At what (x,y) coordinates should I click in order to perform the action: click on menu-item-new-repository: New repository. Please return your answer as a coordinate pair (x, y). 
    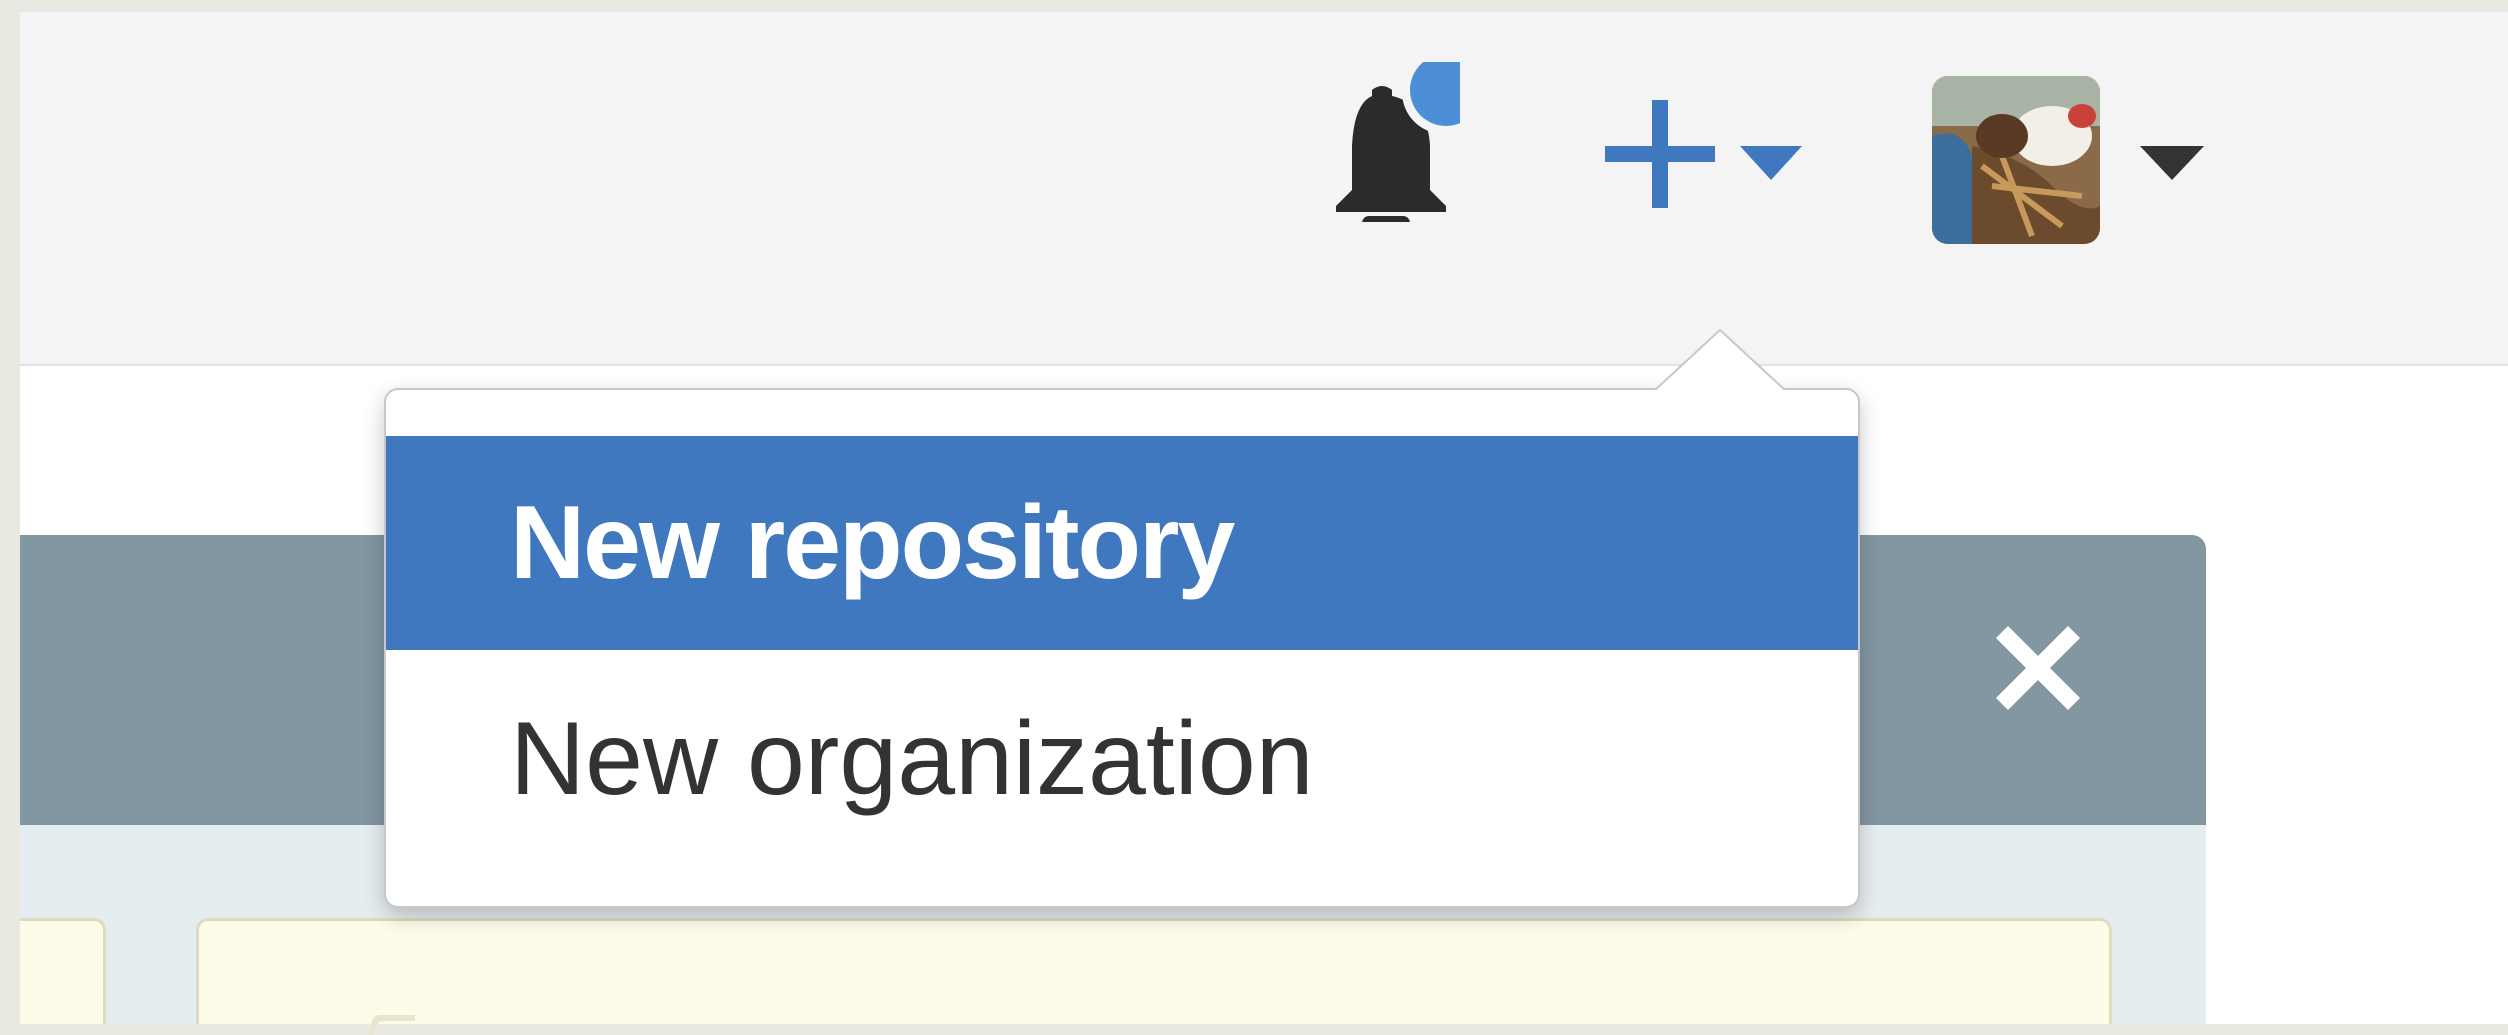
    Looking at the image, I should click on (1122, 543).